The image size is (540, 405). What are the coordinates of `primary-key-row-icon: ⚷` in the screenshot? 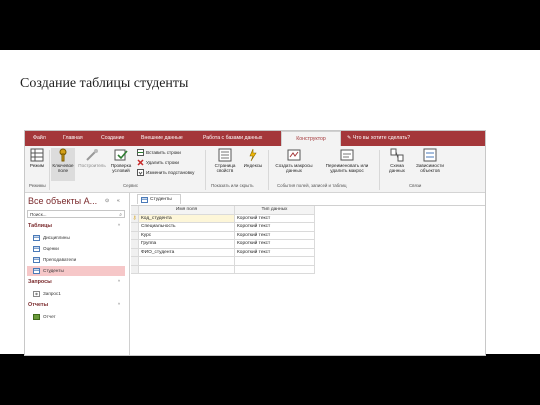 It's located at (135, 218).